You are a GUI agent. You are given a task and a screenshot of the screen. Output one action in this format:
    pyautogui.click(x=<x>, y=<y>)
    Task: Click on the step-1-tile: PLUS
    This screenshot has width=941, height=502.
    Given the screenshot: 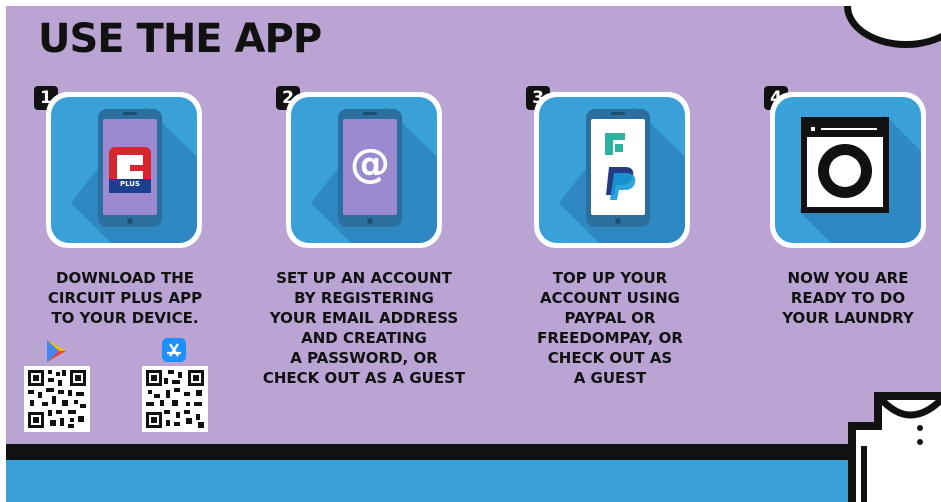 What is the action you would take?
    pyautogui.click(x=124, y=170)
    